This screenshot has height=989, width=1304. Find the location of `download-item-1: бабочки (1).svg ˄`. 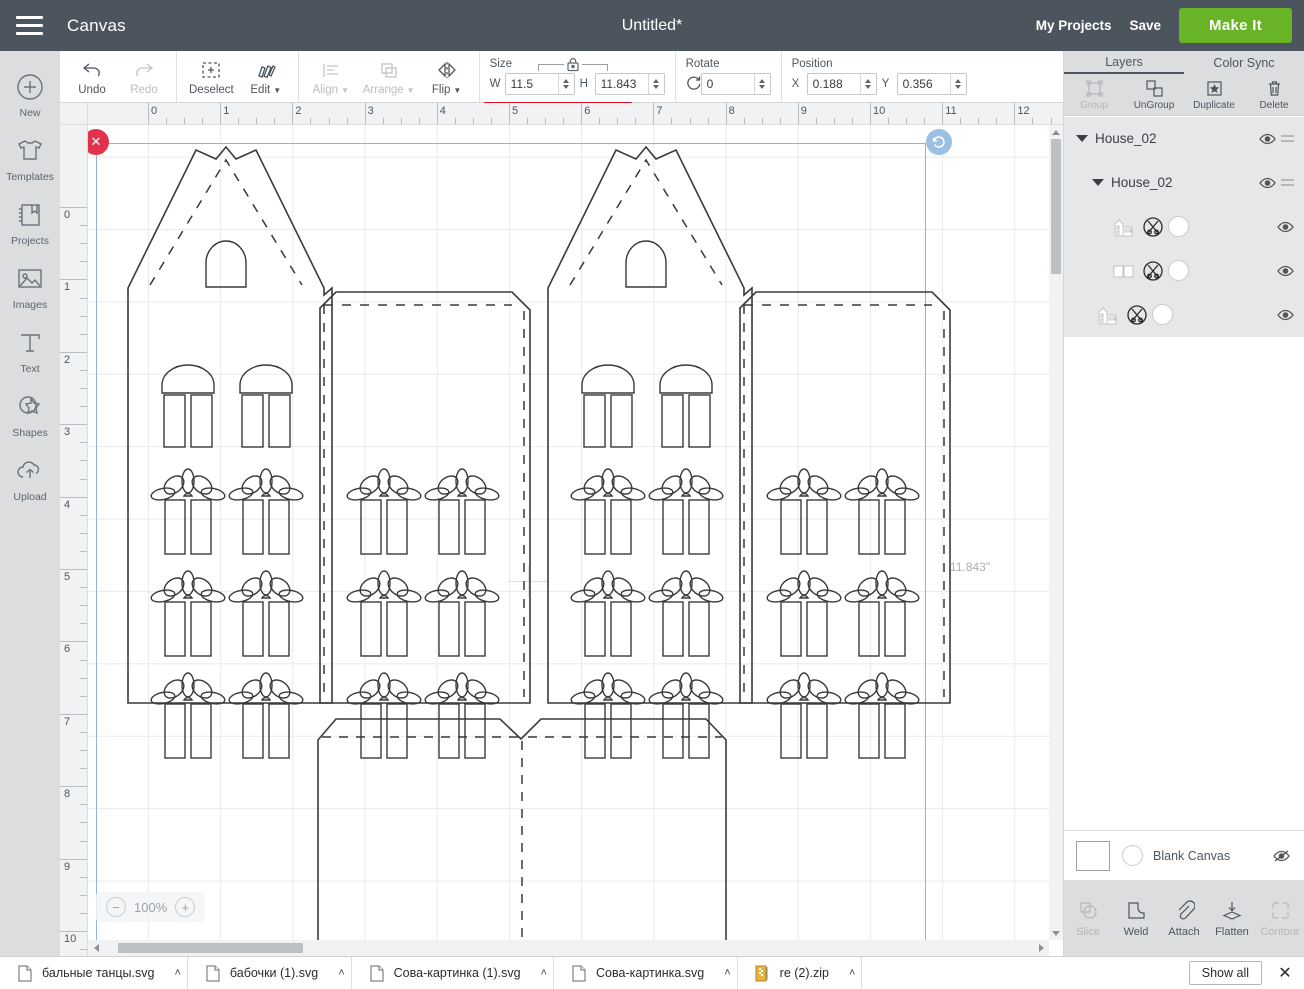

download-item-1: бабочки (1).svg ˄ is located at coordinates (270, 972).